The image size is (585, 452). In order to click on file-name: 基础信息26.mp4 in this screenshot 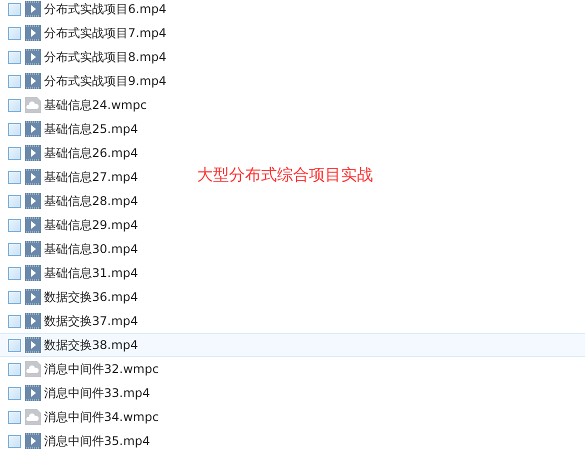, I will do `click(91, 153)`.